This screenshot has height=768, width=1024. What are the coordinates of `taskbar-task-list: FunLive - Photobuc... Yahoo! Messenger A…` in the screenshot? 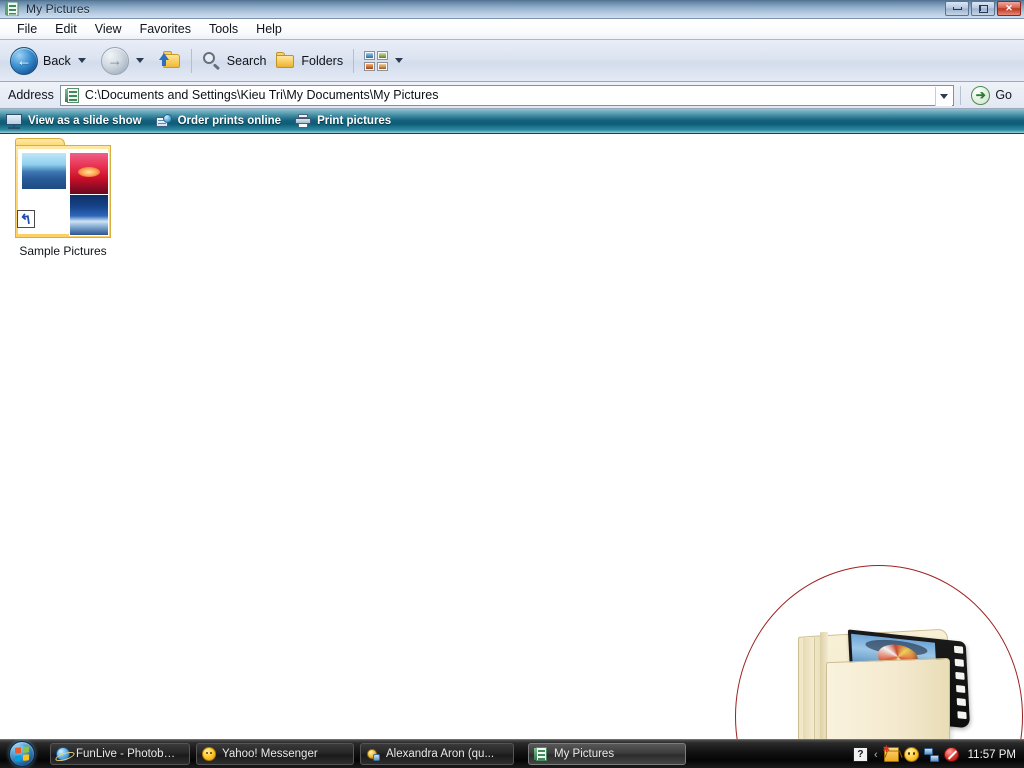 It's located at (368, 754).